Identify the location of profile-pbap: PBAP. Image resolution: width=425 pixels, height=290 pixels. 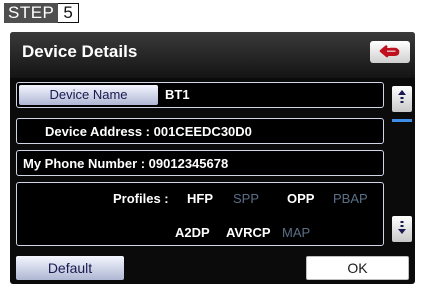
(350, 198).